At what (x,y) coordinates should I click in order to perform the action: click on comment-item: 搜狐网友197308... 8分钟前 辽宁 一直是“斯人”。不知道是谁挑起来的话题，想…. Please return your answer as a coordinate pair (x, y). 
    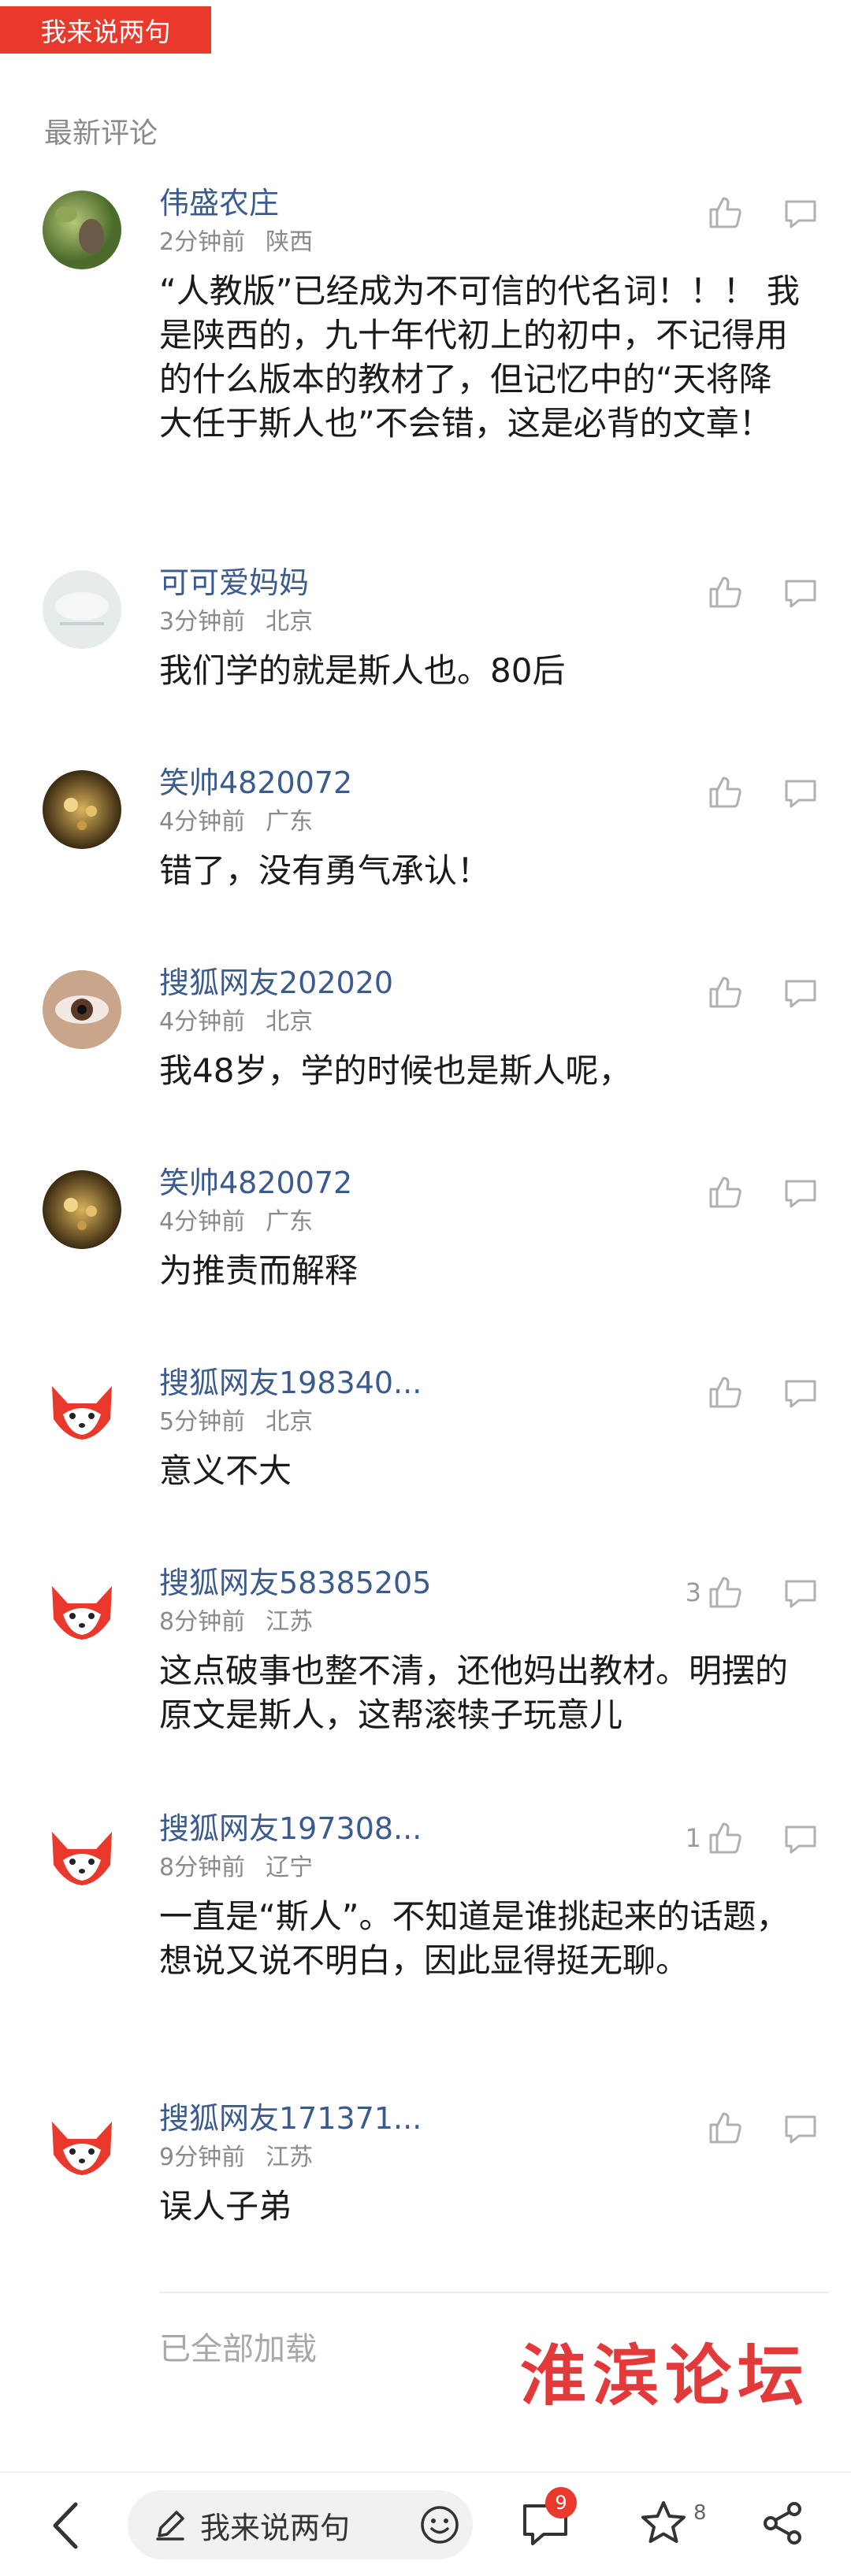
    Looking at the image, I should click on (425, 1895).